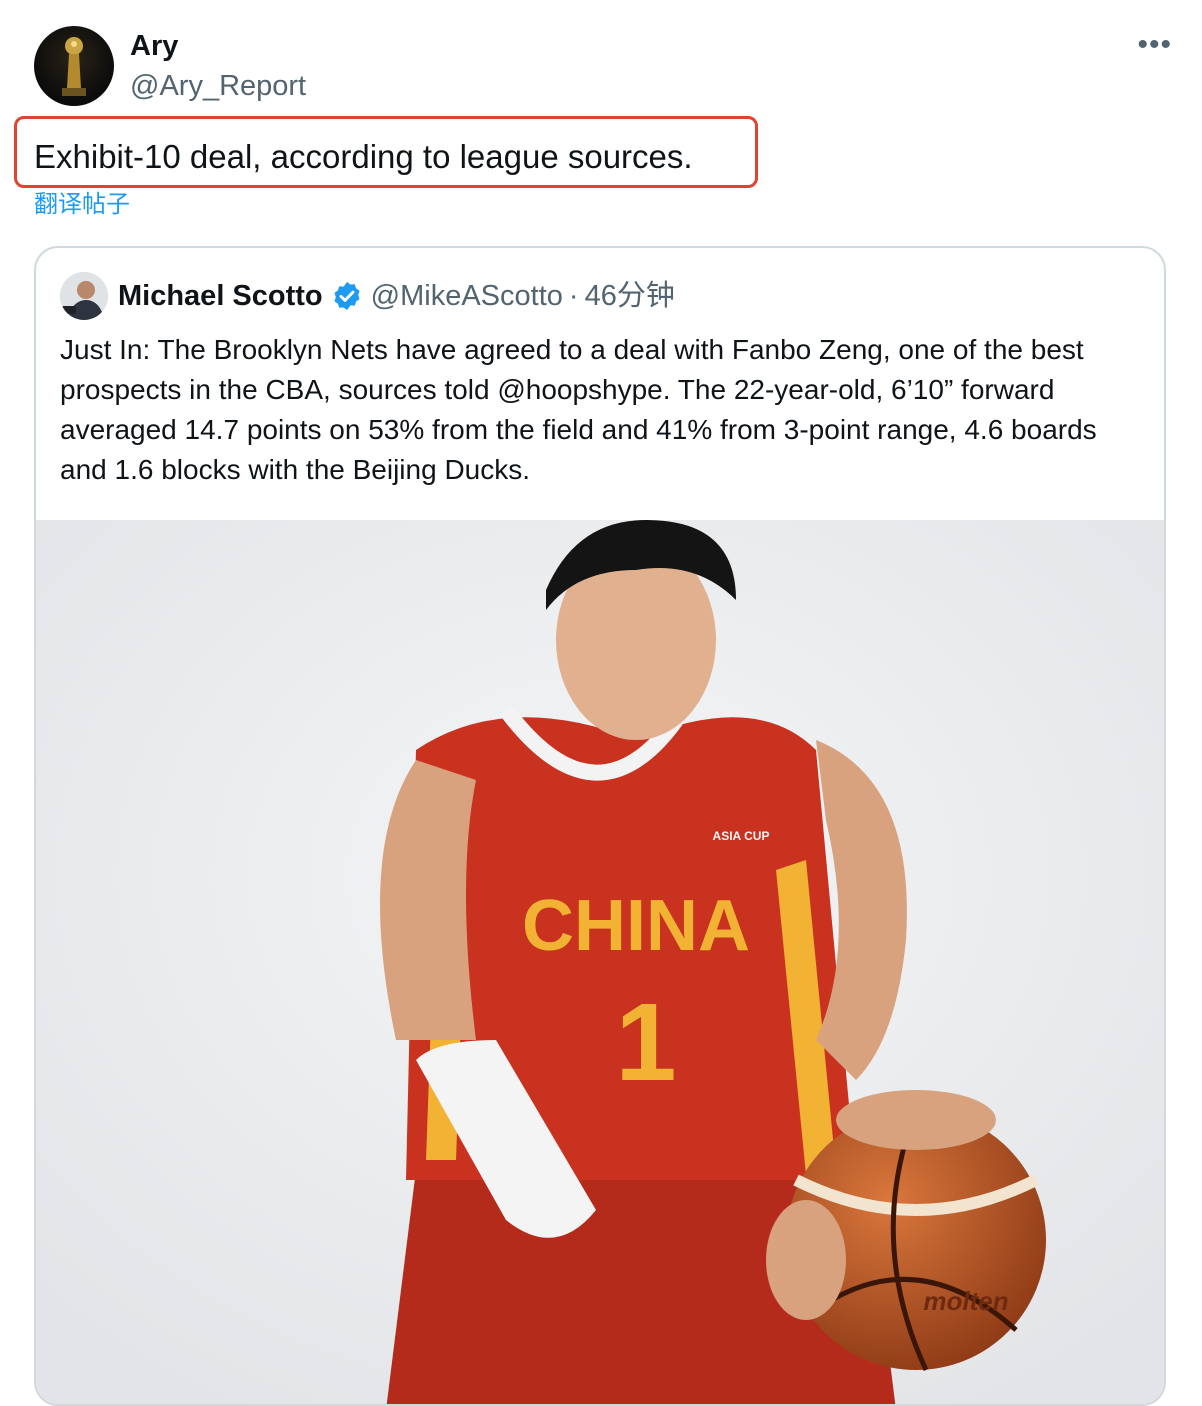  I want to click on author-avatar, so click(74, 66).